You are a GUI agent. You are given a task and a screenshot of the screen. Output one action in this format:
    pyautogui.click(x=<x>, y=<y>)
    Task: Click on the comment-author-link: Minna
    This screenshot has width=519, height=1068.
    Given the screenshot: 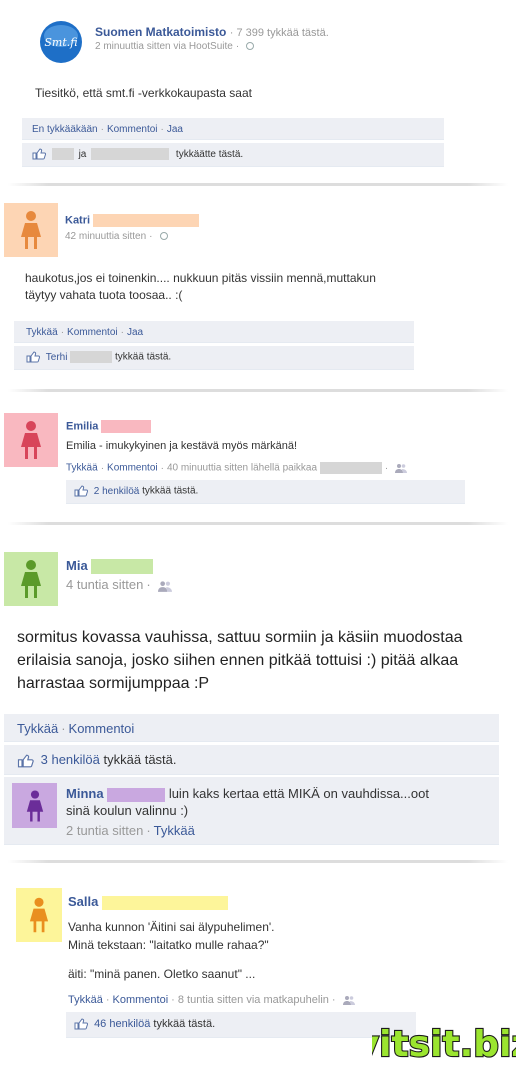 What is the action you would take?
    pyautogui.click(x=85, y=793)
    